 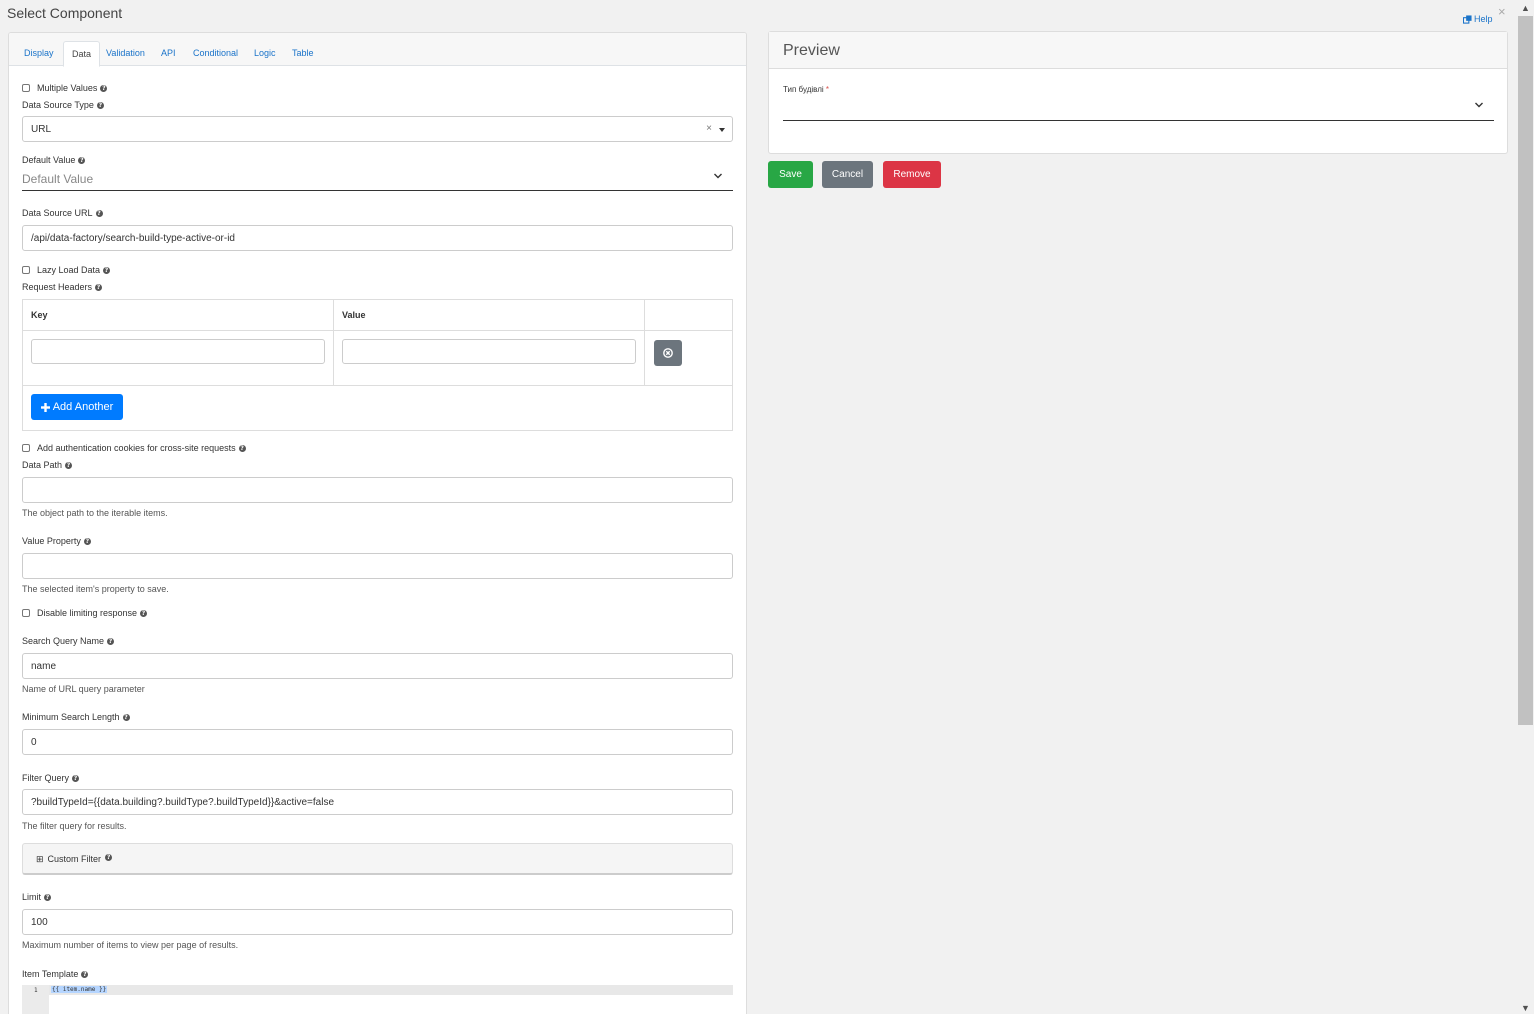 What do you see at coordinates (1525, 1008) in the screenshot?
I see `scroll-down-icon: ▼` at bounding box center [1525, 1008].